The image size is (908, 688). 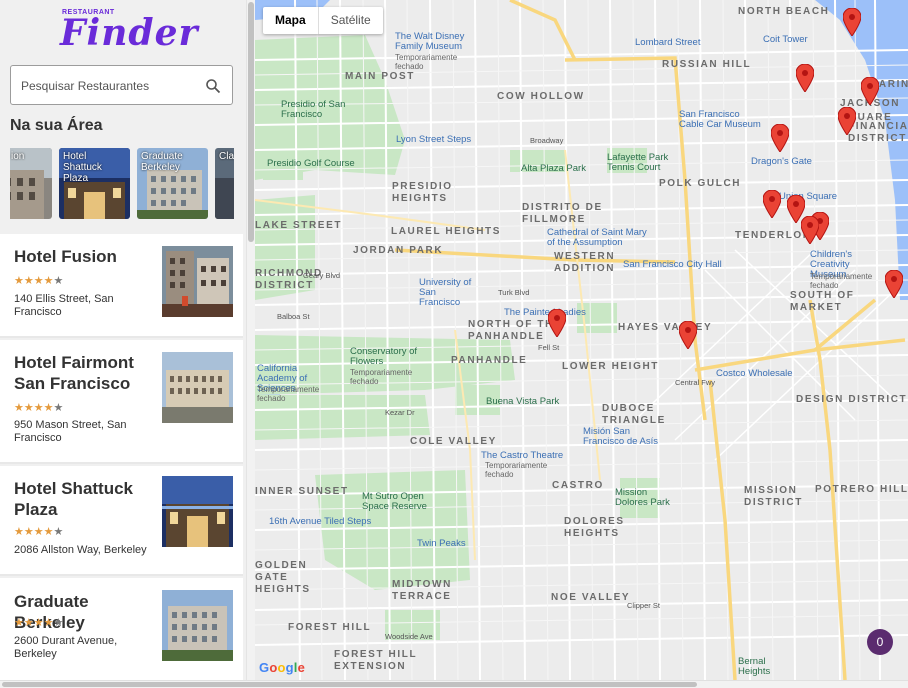 I want to click on street-label: Central Fwy, so click(x=695, y=382).